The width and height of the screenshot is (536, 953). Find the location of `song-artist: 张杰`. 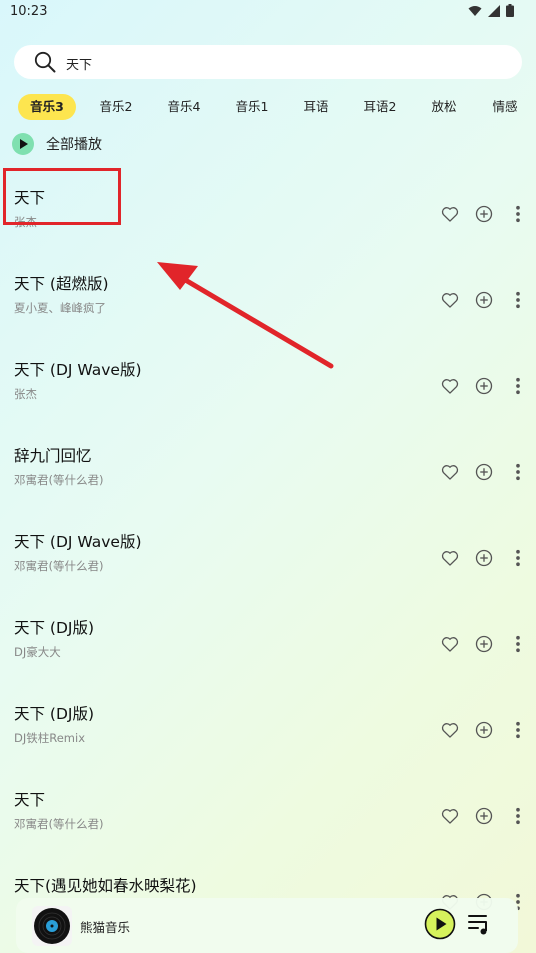

song-artist: 张杰 is located at coordinates (25, 394).